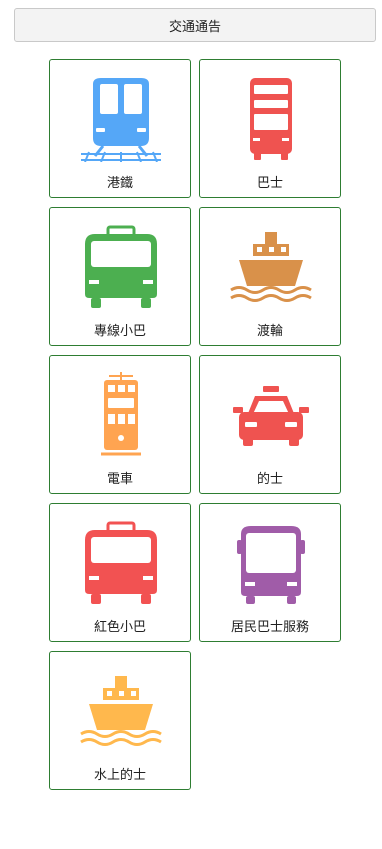  Describe the element at coordinates (119, 479) in the screenshot. I see `tile-label: 電車` at that location.